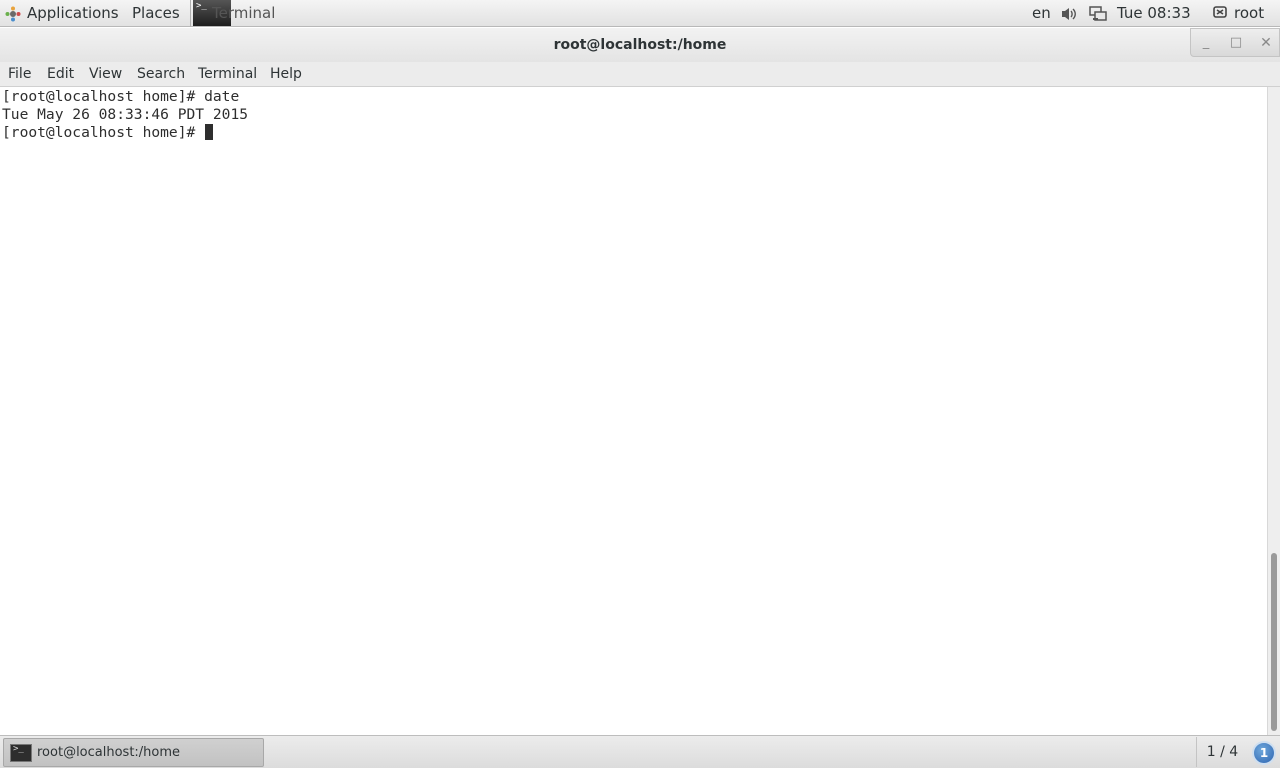 The image size is (1280, 768). Describe the element at coordinates (1221, 13) in the screenshot. I see `user-icon` at that location.